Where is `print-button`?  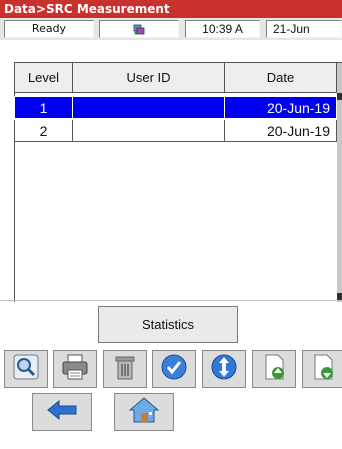 print-button is located at coordinates (75, 369).